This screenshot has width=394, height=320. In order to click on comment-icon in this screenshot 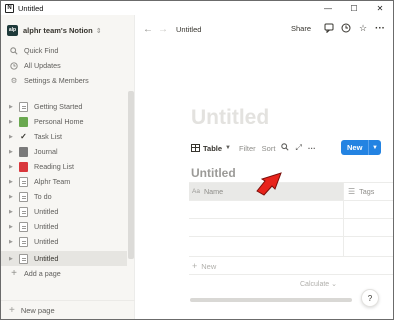, I will do `click(329, 28)`.